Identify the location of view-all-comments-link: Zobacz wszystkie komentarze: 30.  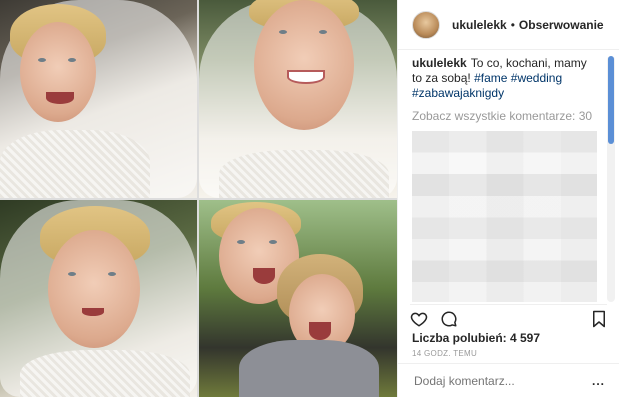
(504, 116).